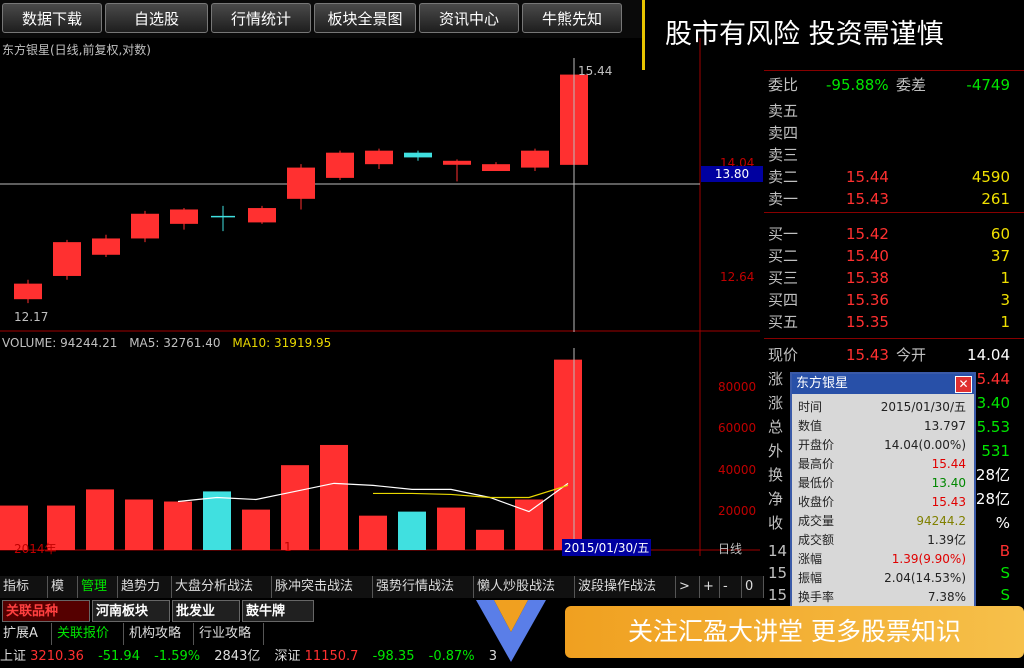 The height and width of the screenshot is (668, 1024). Describe the element at coordinates (156, 18) in the screenshot. I see `nav-watchlist: 自选股` at that location.